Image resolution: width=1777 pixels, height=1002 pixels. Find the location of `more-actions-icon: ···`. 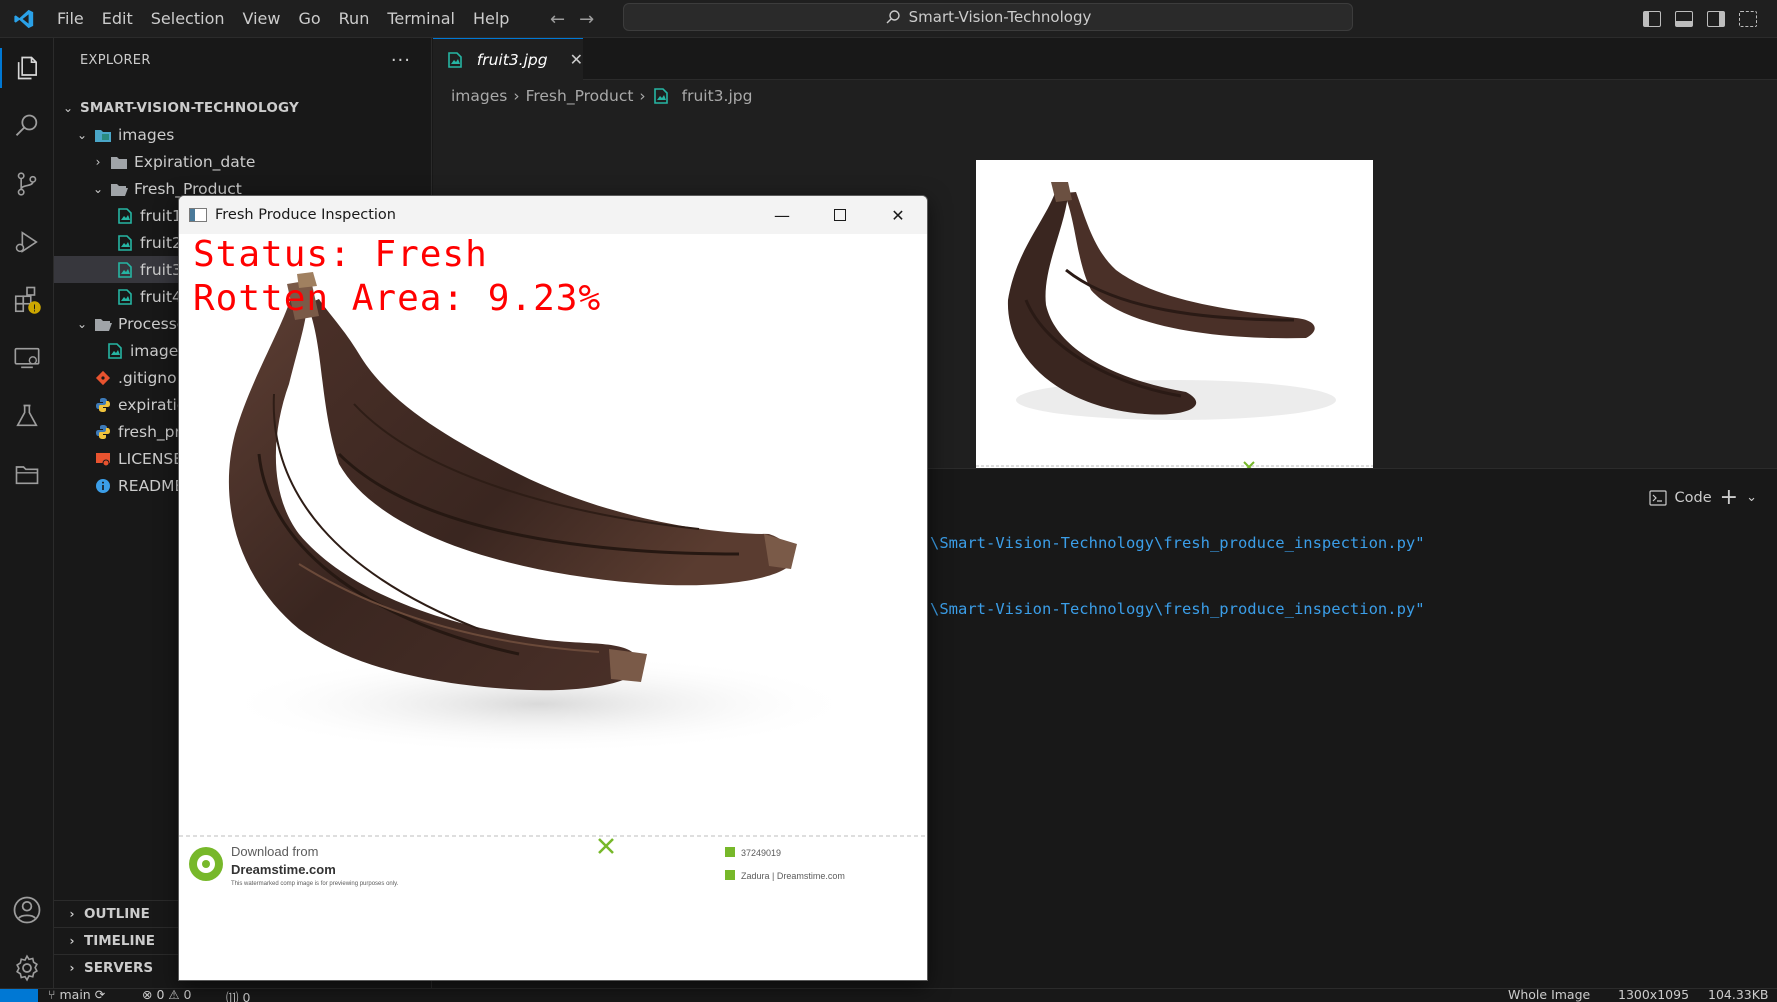

more-actions-icon: ··· is located at coordinates (401, 60).